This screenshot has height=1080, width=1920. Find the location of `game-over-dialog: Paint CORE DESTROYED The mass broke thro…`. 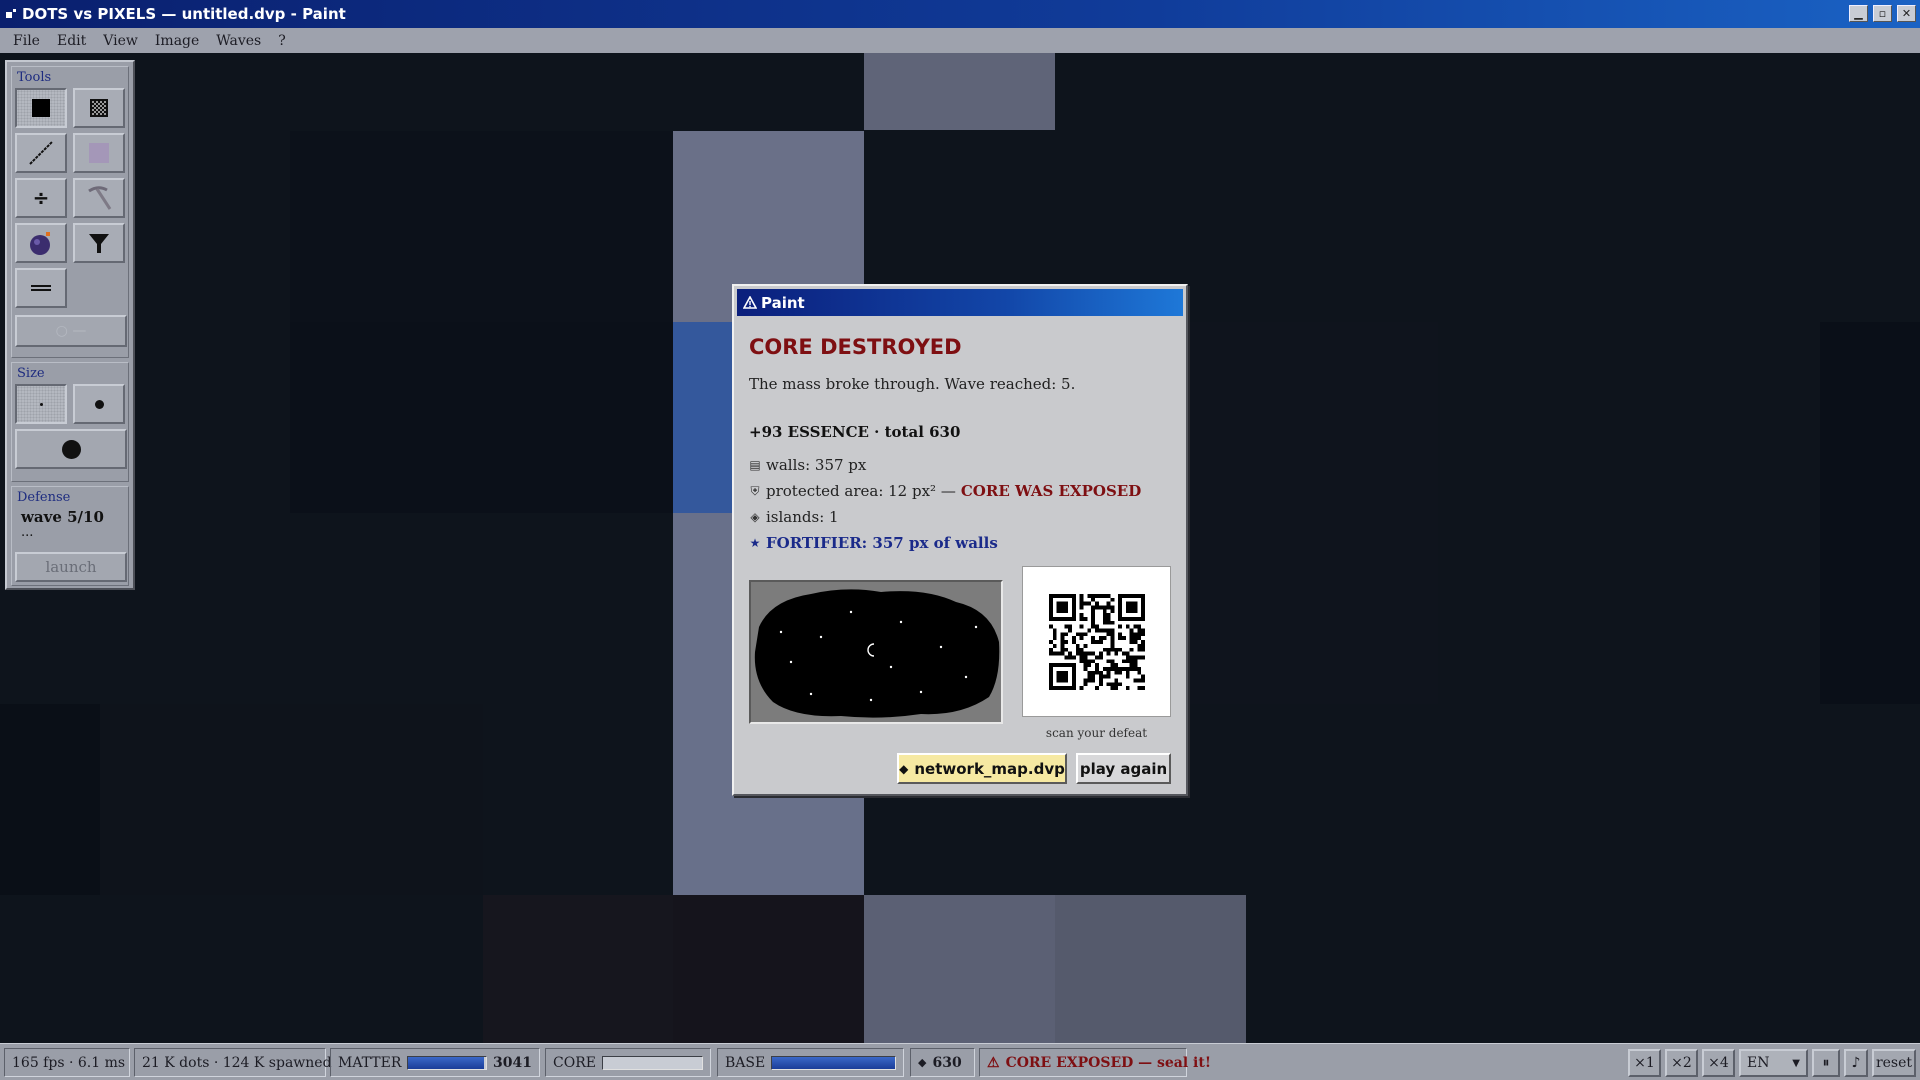

game-over-dialog: Paint CORE DESTROYED The mass broke thro… is located at coordinates (960, 540).